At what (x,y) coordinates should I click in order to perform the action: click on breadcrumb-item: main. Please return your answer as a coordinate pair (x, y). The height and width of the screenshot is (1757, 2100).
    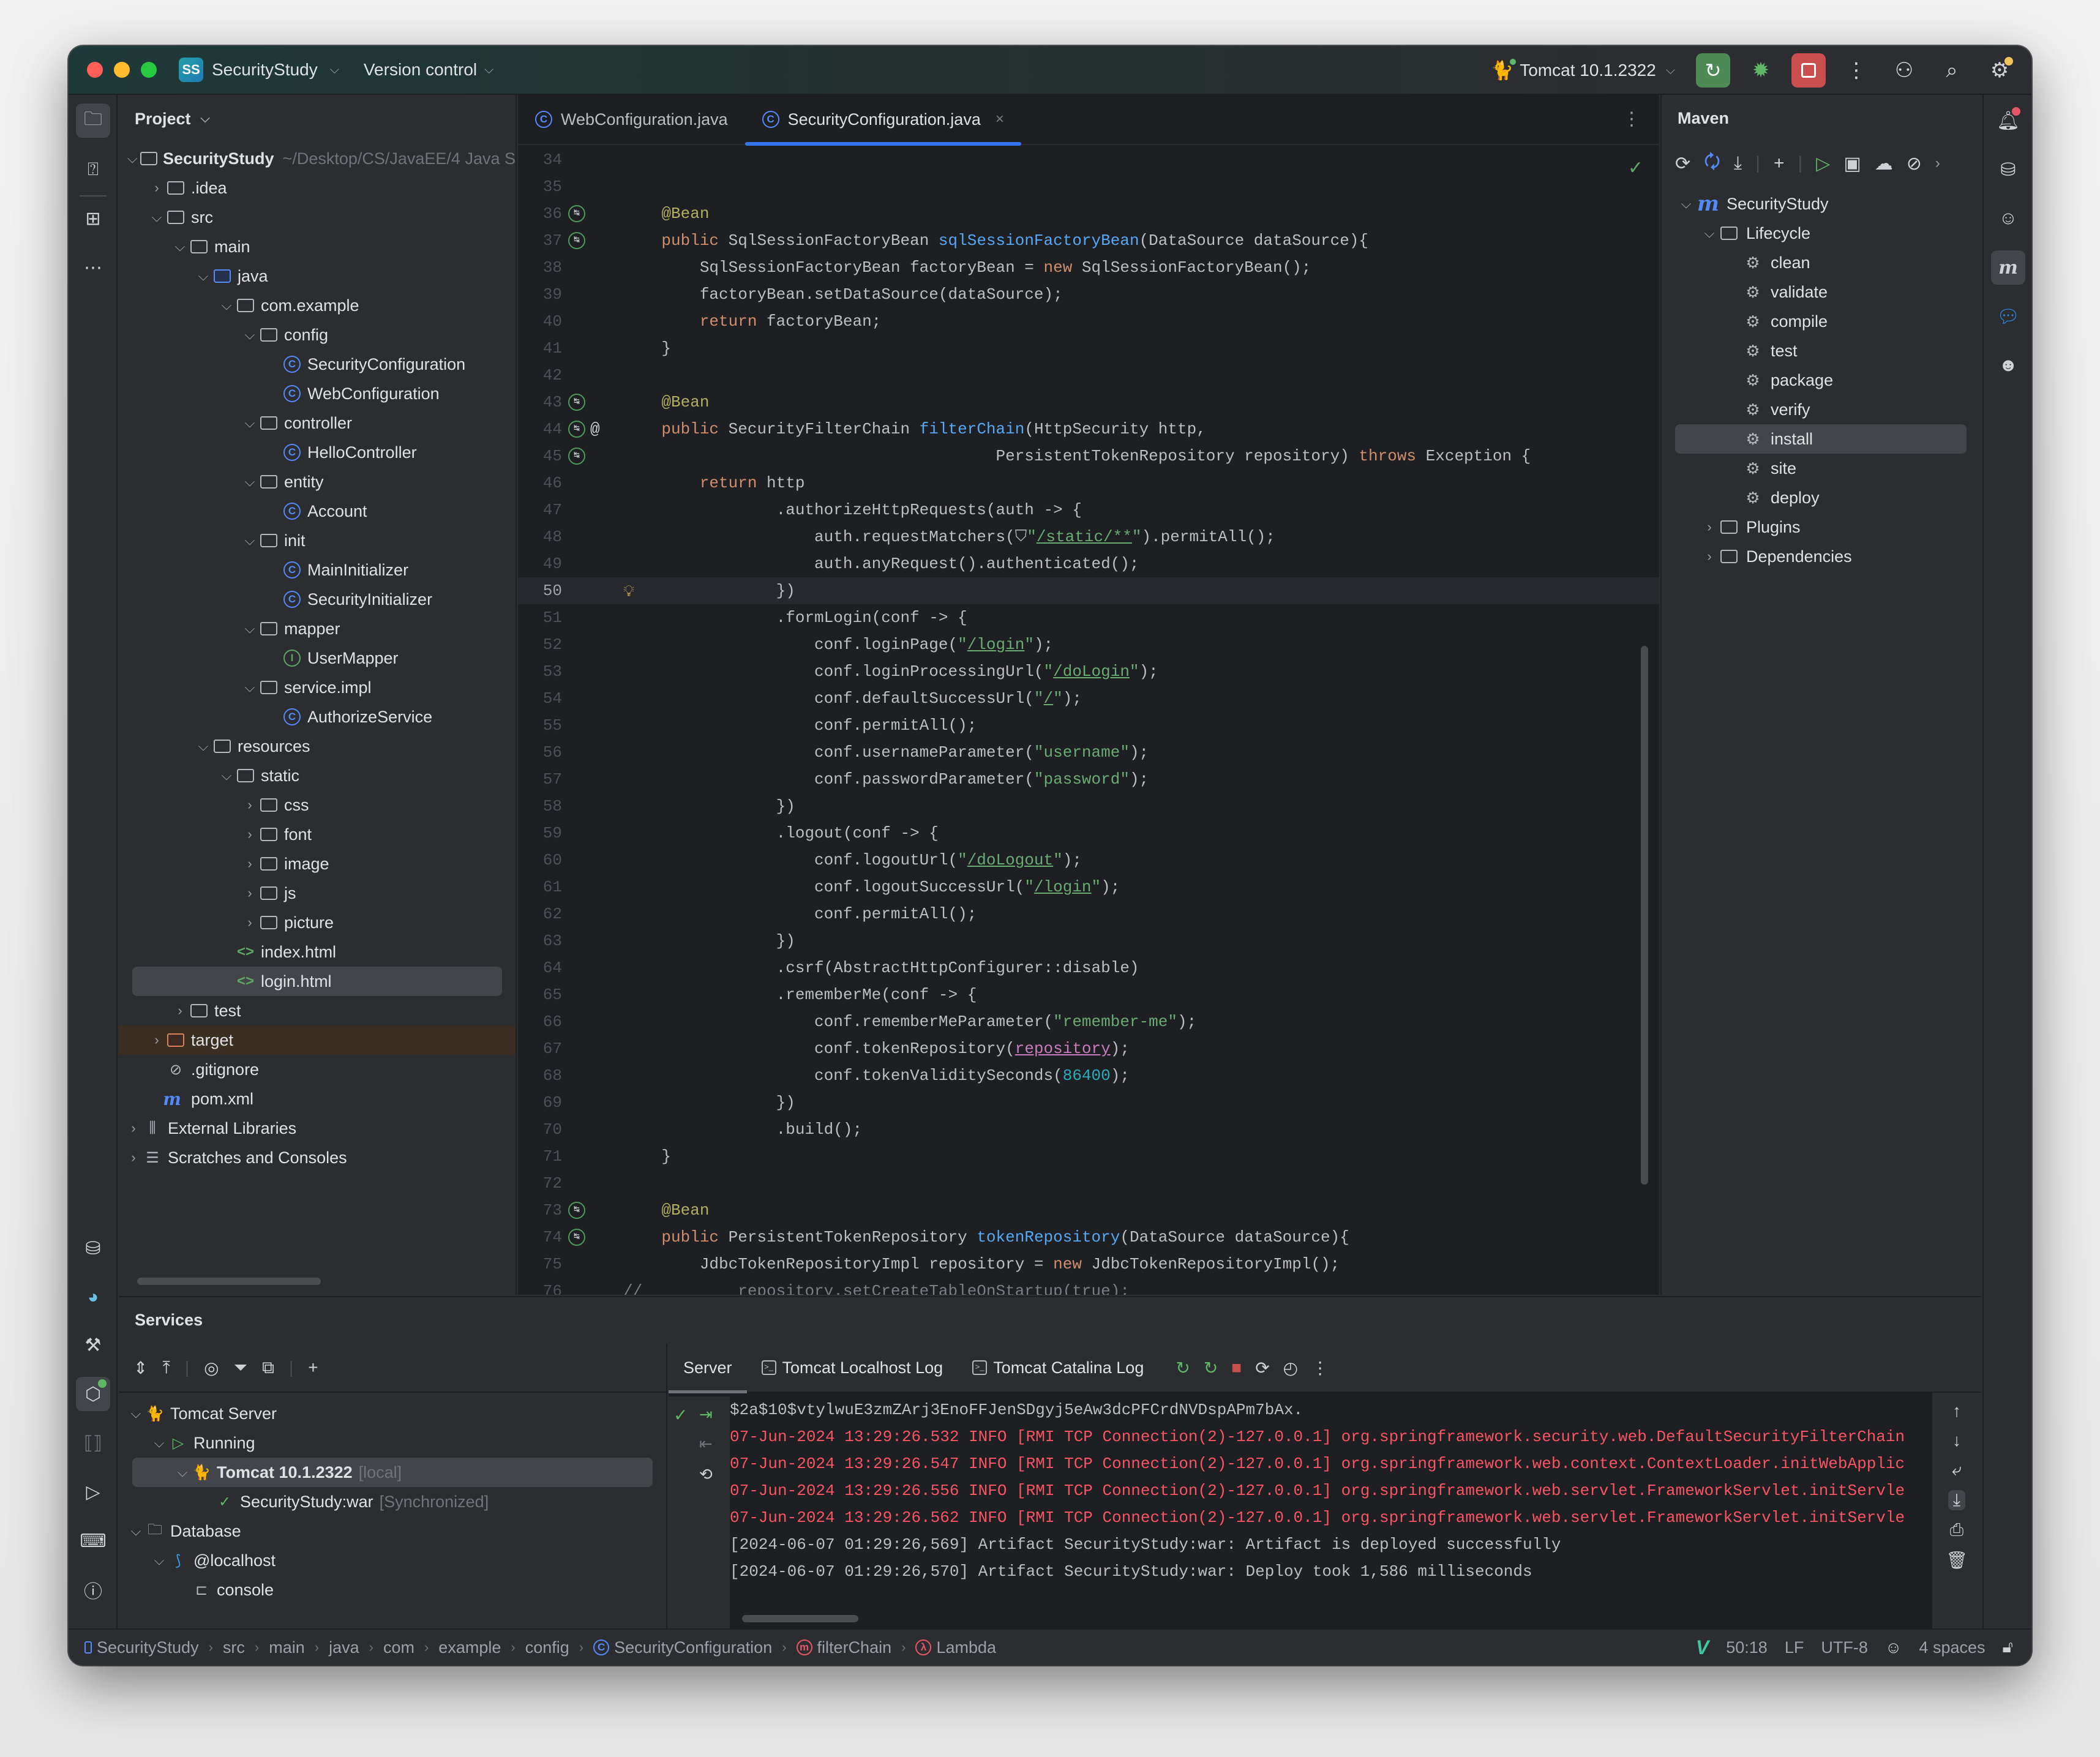
    Looking at the image, I should click on (287, 1647).